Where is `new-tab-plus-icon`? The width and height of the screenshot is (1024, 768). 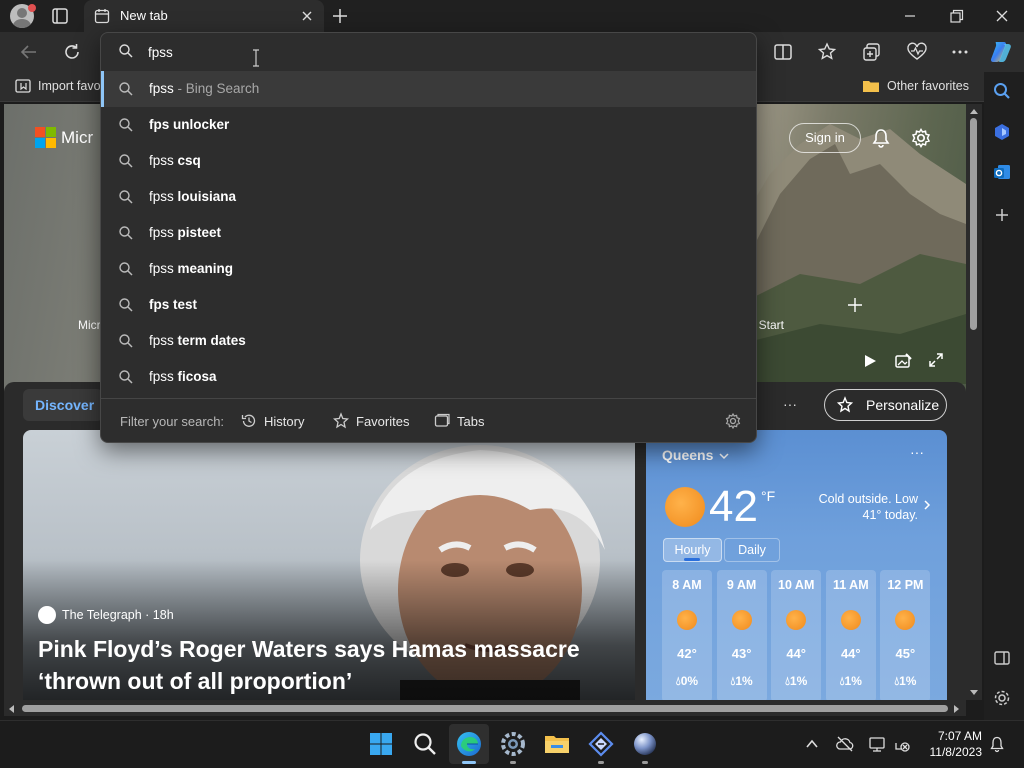 new-tab-plus-icon is located at coordinates (340, 16).